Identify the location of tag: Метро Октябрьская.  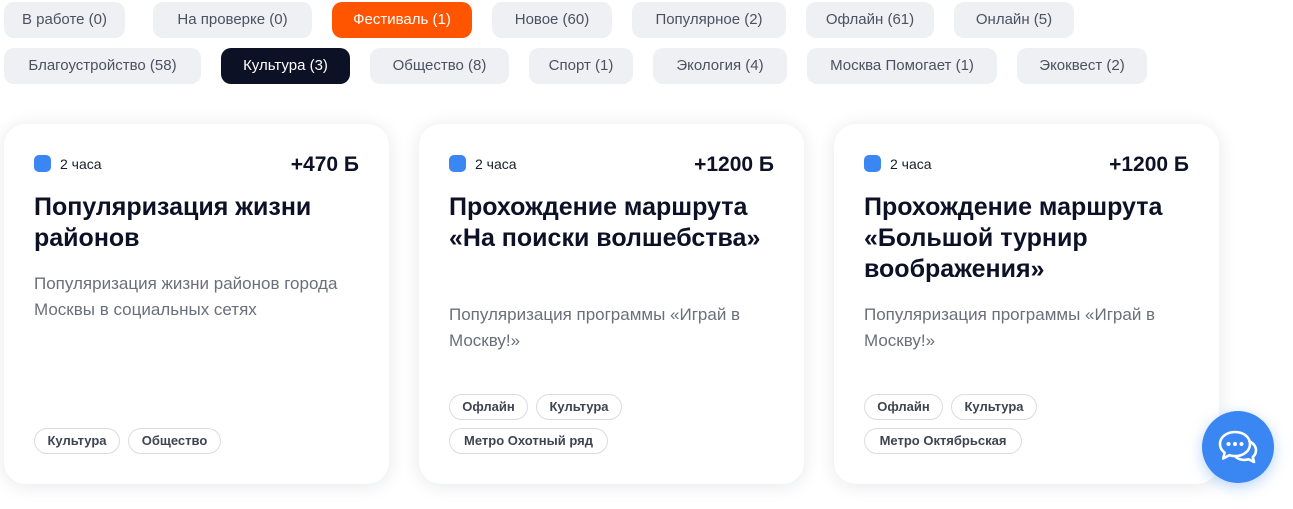
(943, 441).